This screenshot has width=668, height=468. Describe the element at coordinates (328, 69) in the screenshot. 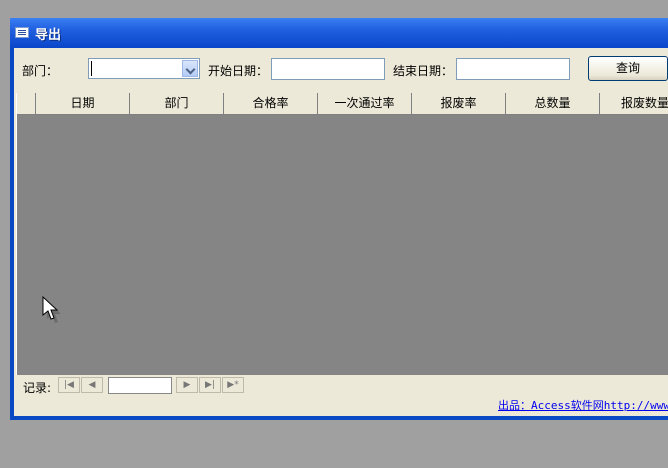

I see `start-date-input` at that location.